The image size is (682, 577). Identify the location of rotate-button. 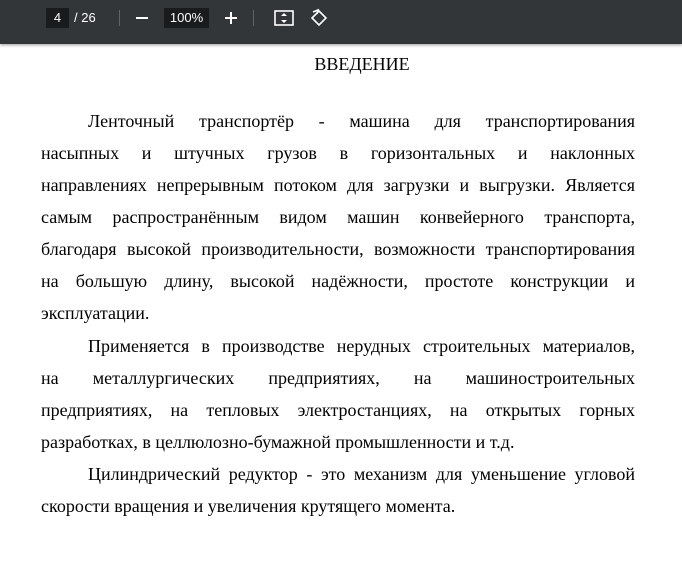
(319, 18).